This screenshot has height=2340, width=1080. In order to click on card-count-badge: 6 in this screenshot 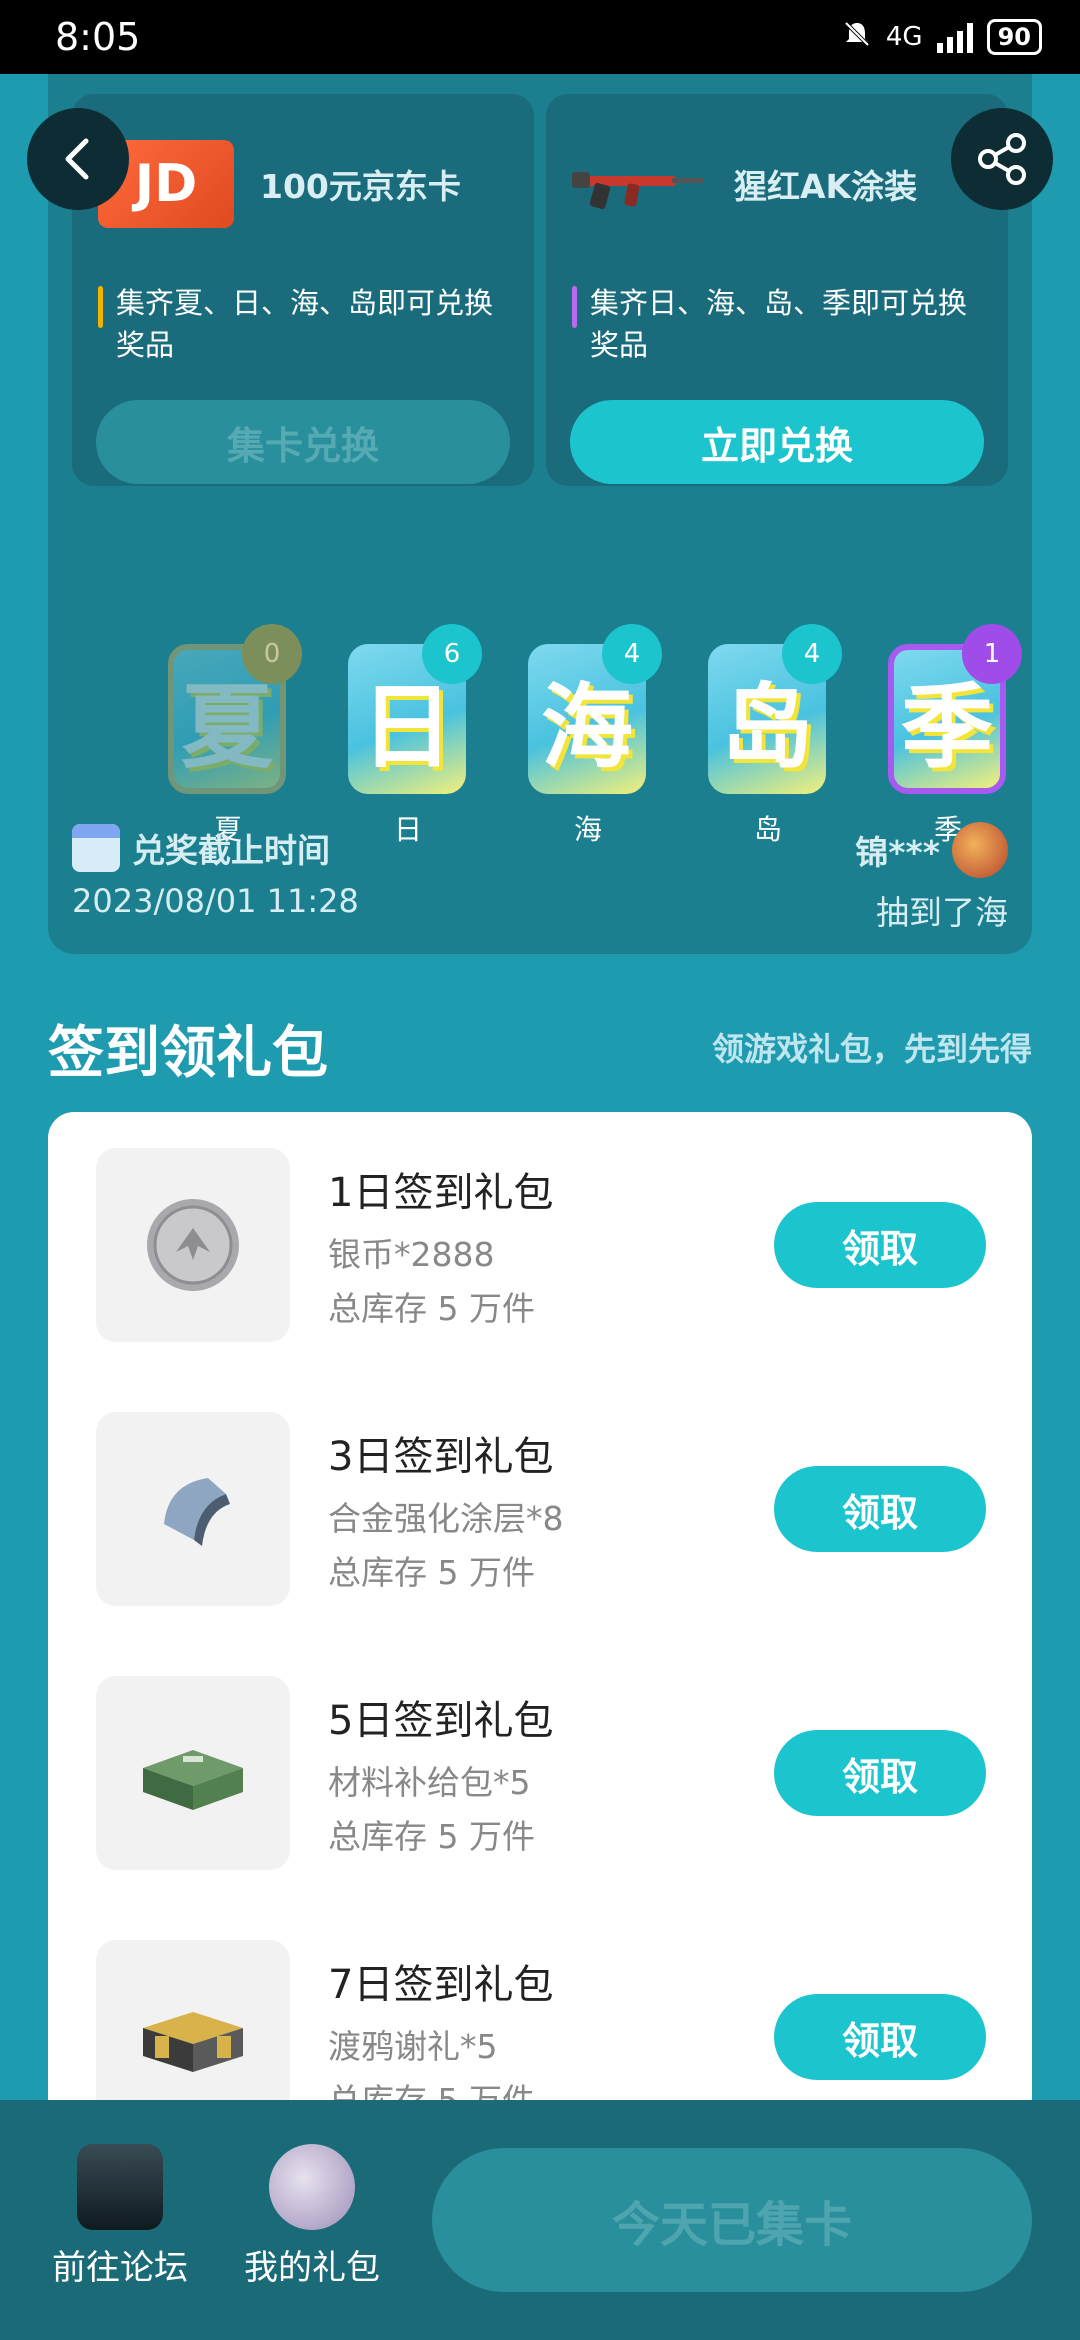, I will do `click(452, 654)`.